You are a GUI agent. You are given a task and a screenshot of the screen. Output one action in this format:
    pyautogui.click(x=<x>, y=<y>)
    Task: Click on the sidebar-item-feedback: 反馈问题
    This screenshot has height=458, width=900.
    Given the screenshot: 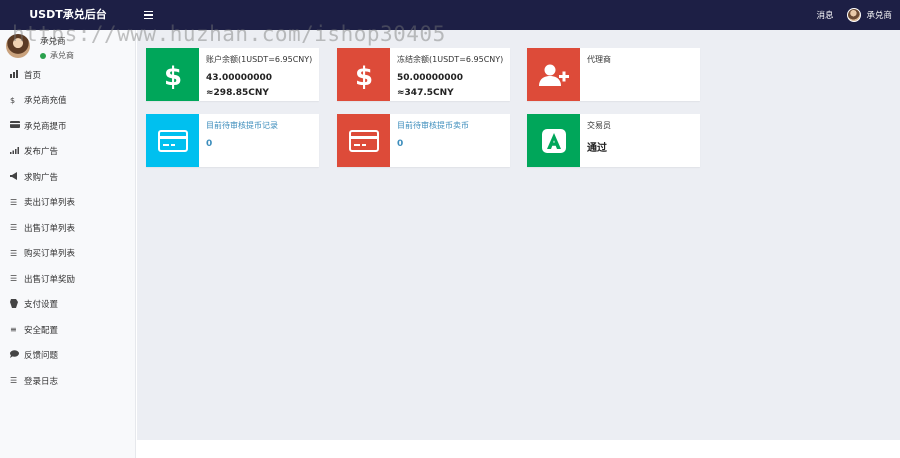 What is the action you would take?
    pyautogui.click(x=67, y=356)
    